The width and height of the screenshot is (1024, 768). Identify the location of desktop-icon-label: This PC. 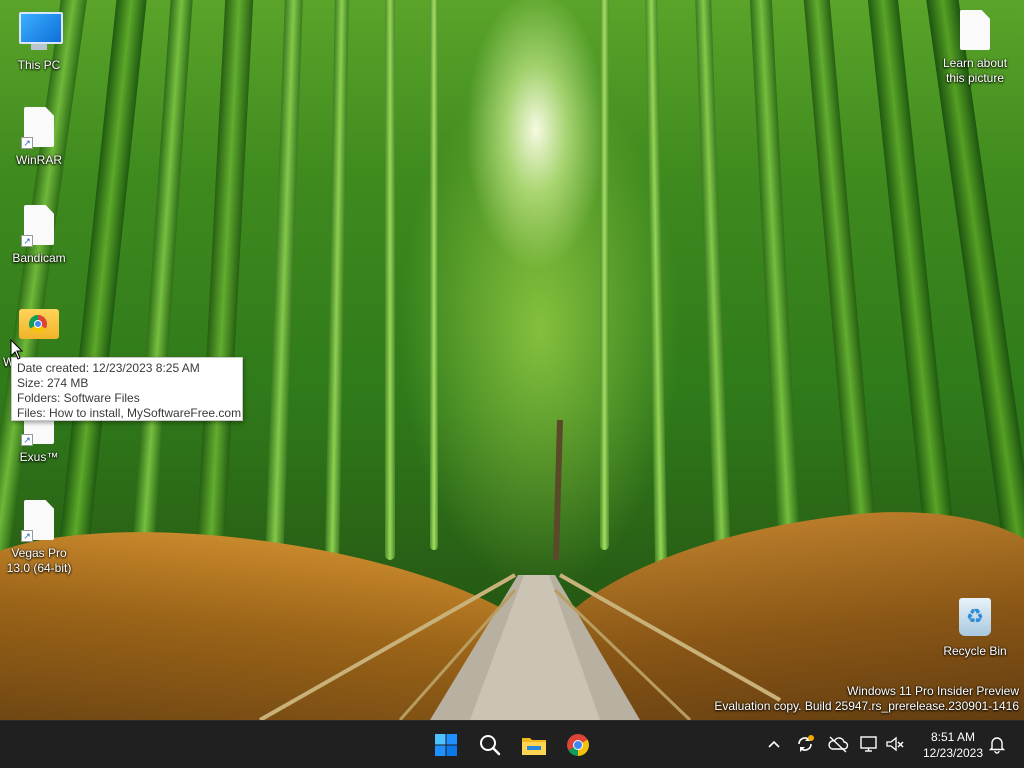
(39, 65).